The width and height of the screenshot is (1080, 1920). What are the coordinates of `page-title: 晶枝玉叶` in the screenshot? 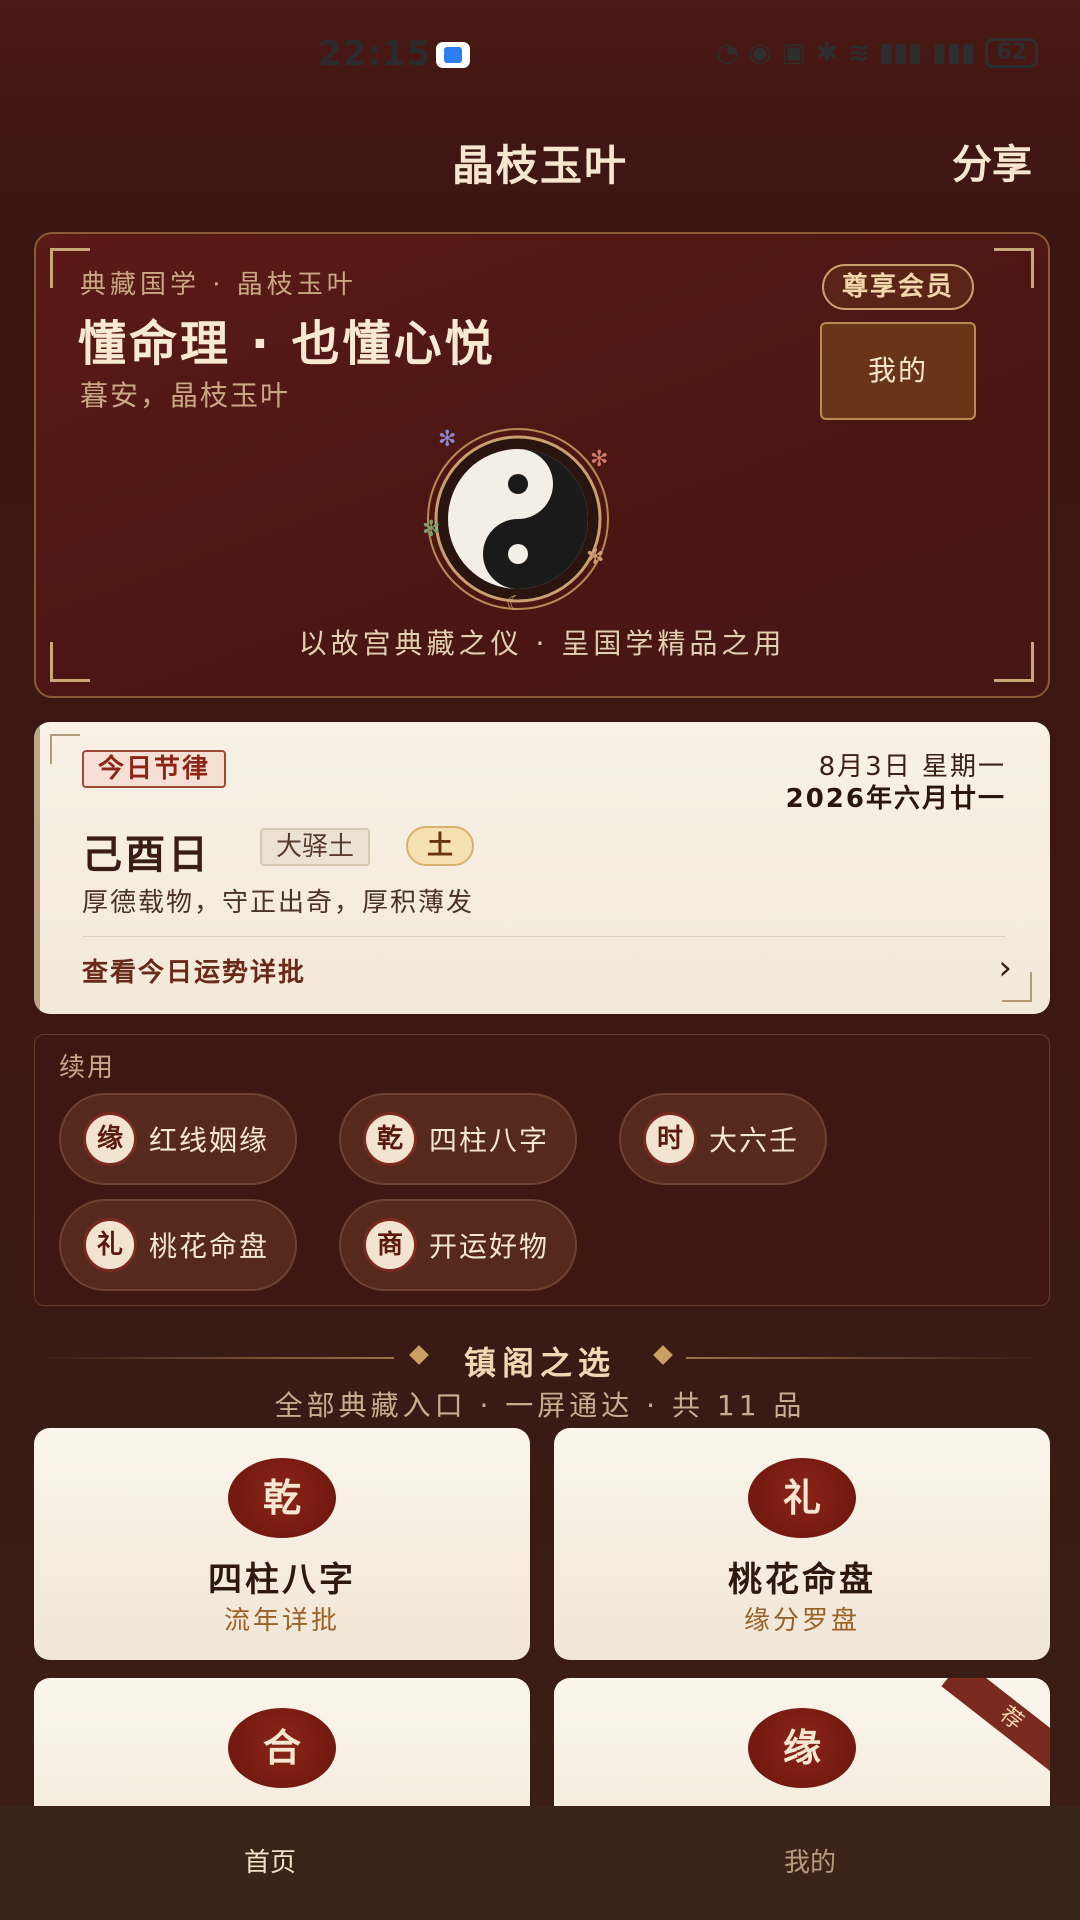 It's located at (539, 165).